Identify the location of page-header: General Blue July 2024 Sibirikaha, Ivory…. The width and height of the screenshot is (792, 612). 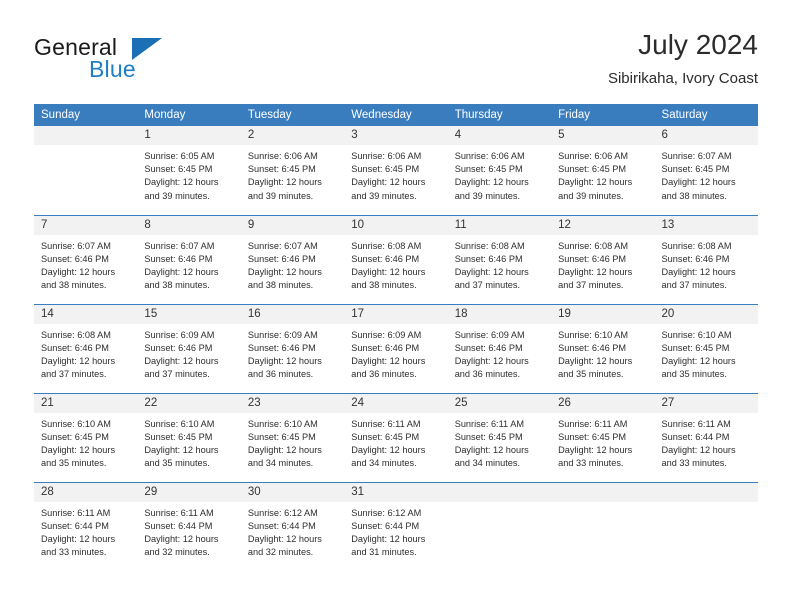
(396, 62).